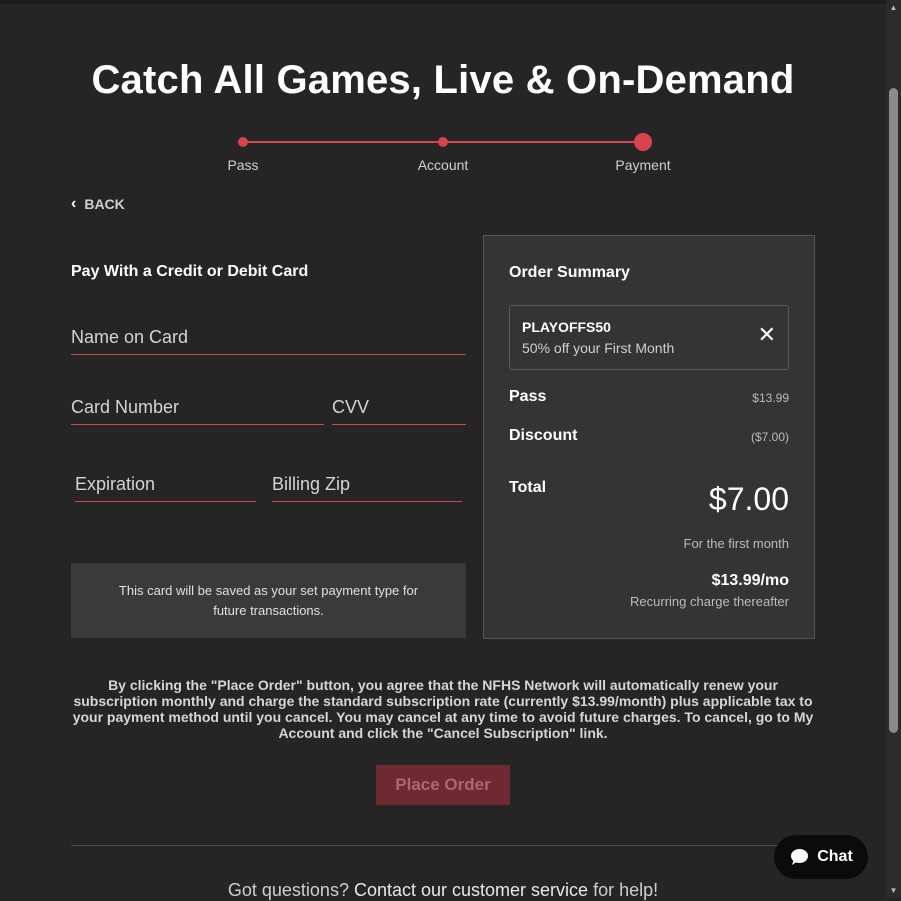  Describe the element at coordinates (767, 335) in the screenshot. I see `close-icon: ✕` at that location.